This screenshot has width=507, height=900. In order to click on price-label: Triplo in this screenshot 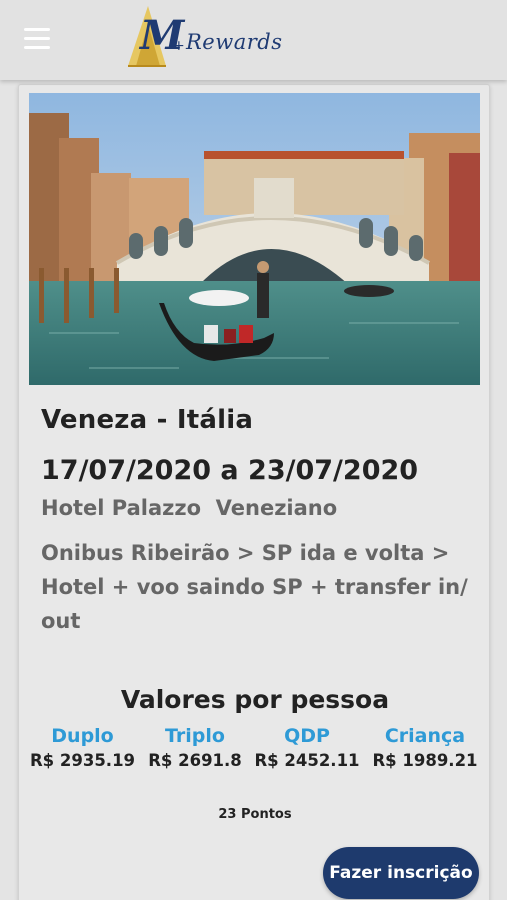, I will do `click(195, 736)`.